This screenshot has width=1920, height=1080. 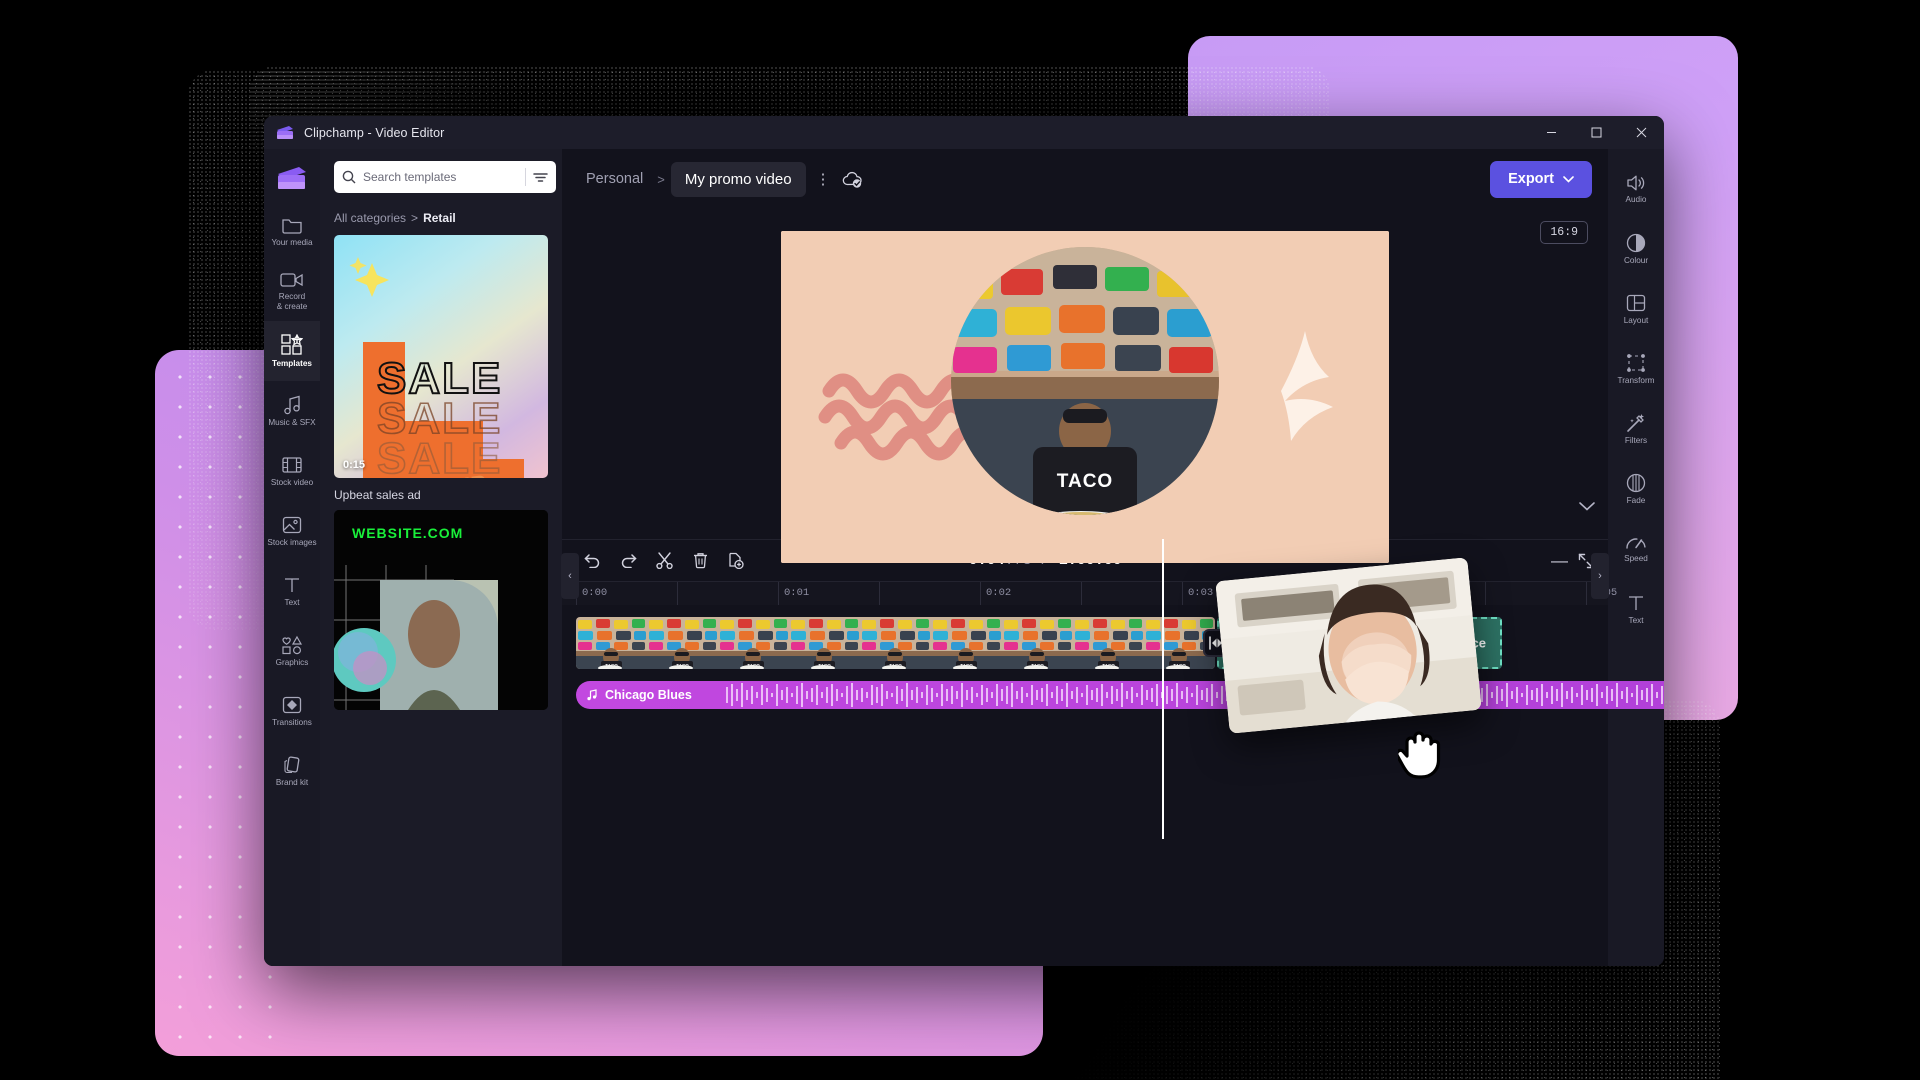 I want to click on sidebar-item-transitions: Transitions, so click(x=292, y=711).